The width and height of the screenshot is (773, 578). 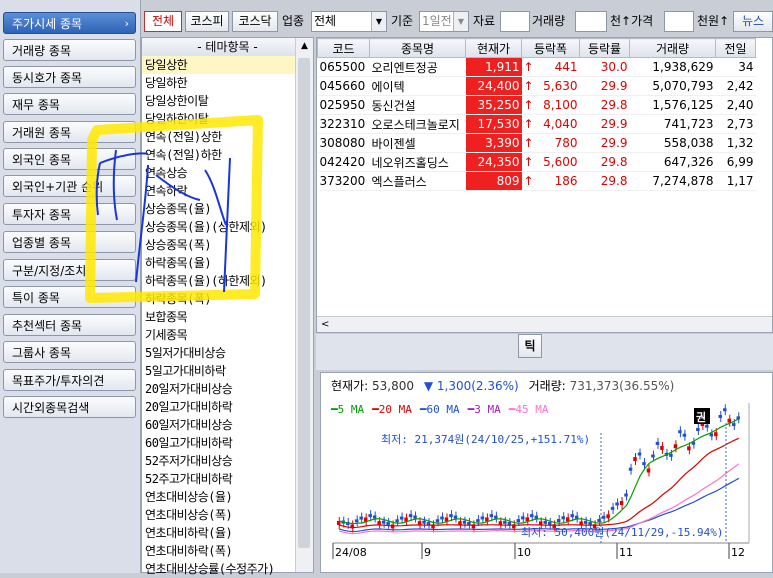 What do you see at coordinates (437, 21) in the screenshot?
I see `basis-select-value: 1일전` at bounding box center [437, 21].